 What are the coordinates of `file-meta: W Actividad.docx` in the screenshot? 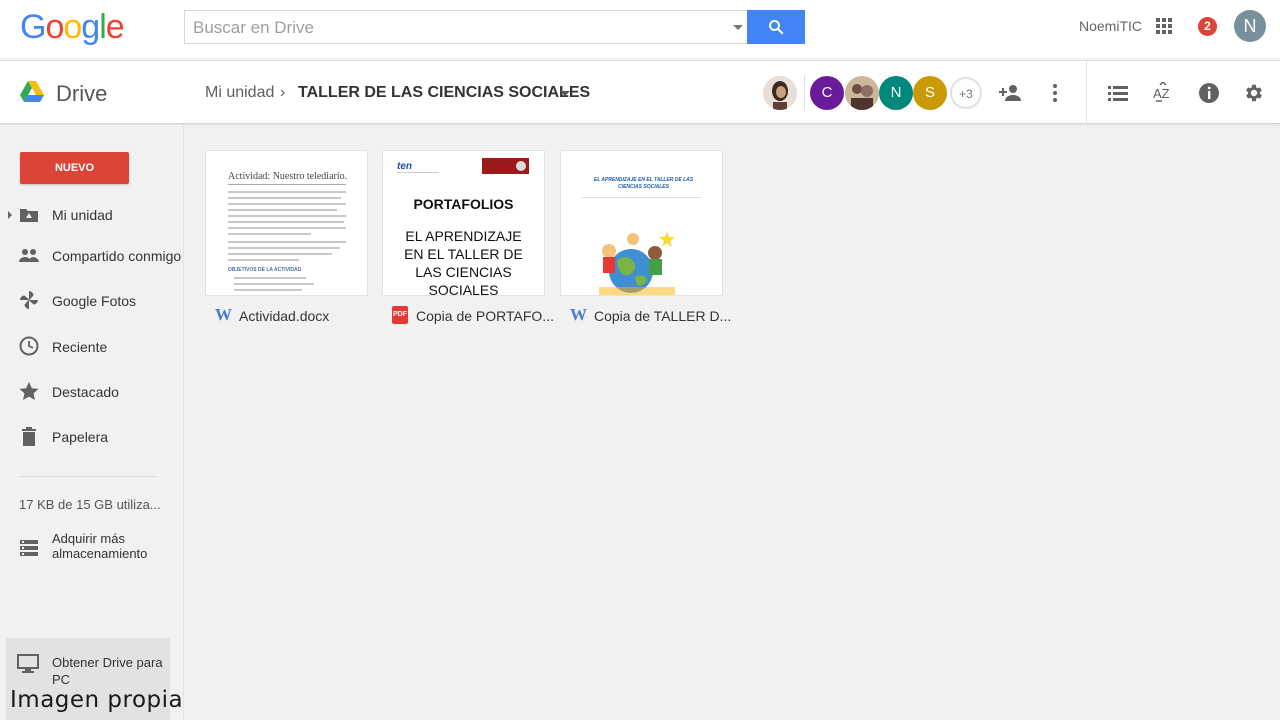 It's located at (290, 317).